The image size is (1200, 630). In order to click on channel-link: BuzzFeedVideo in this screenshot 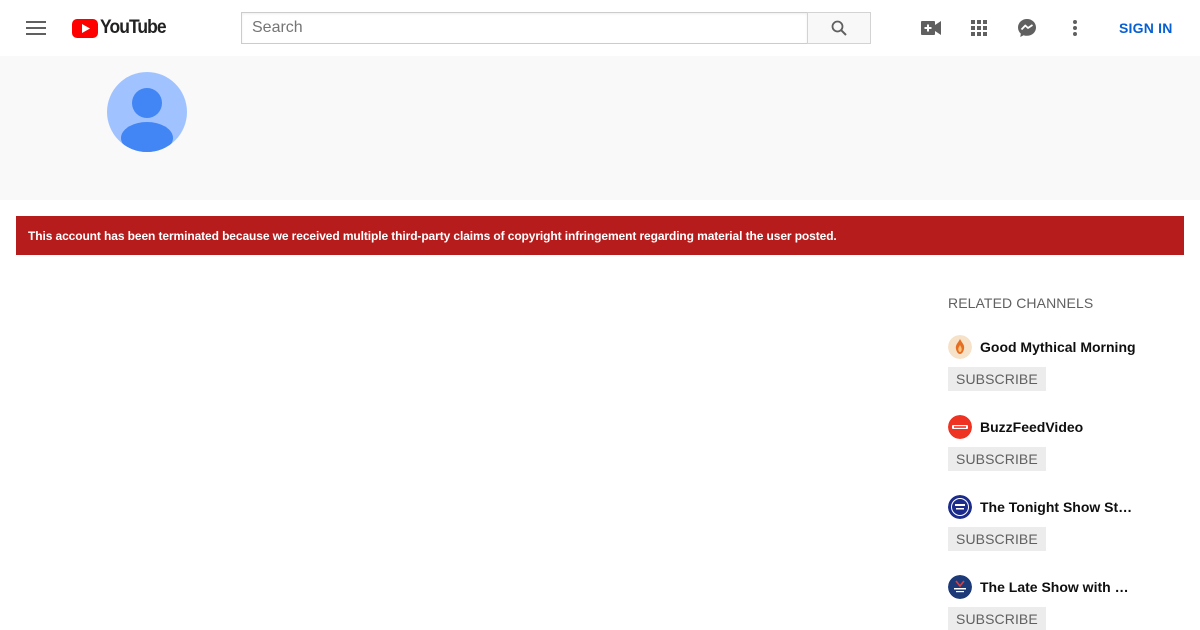, I will do `click(1066, 427)`.